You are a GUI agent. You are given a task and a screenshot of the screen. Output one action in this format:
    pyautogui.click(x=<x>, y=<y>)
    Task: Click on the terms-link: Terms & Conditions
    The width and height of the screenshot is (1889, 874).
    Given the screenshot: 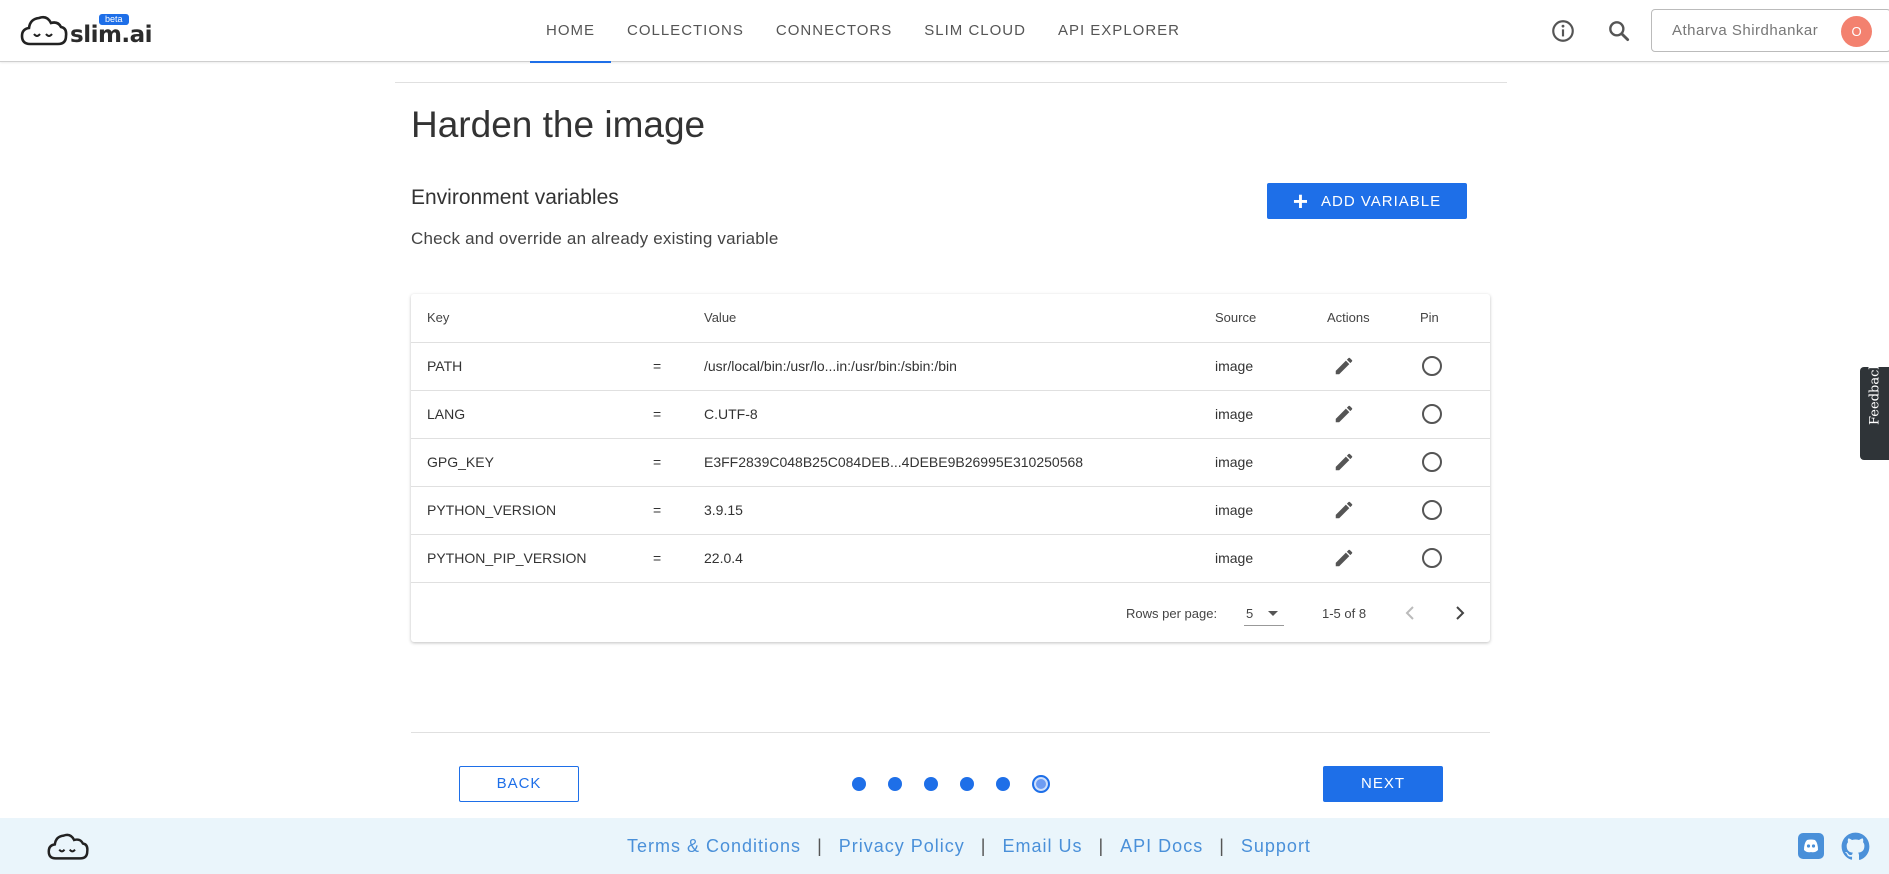 What is the action you would take?
    pyautogui.click(x=714, y=846)
    